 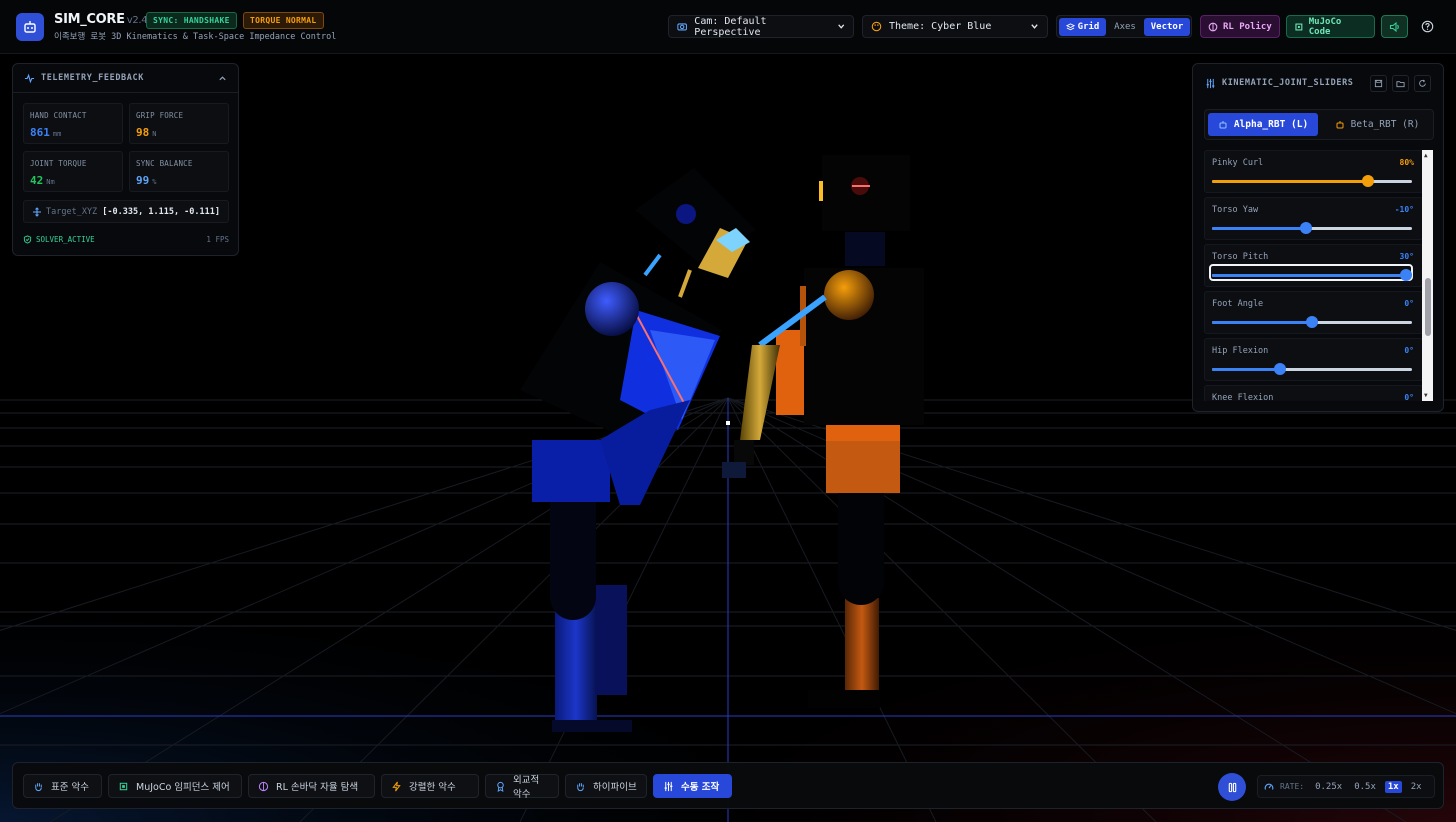 What do you see at coordinates (1400, 83) in the screenshot?
I see `folder-open-icon` at bounding box center [1400, 83].